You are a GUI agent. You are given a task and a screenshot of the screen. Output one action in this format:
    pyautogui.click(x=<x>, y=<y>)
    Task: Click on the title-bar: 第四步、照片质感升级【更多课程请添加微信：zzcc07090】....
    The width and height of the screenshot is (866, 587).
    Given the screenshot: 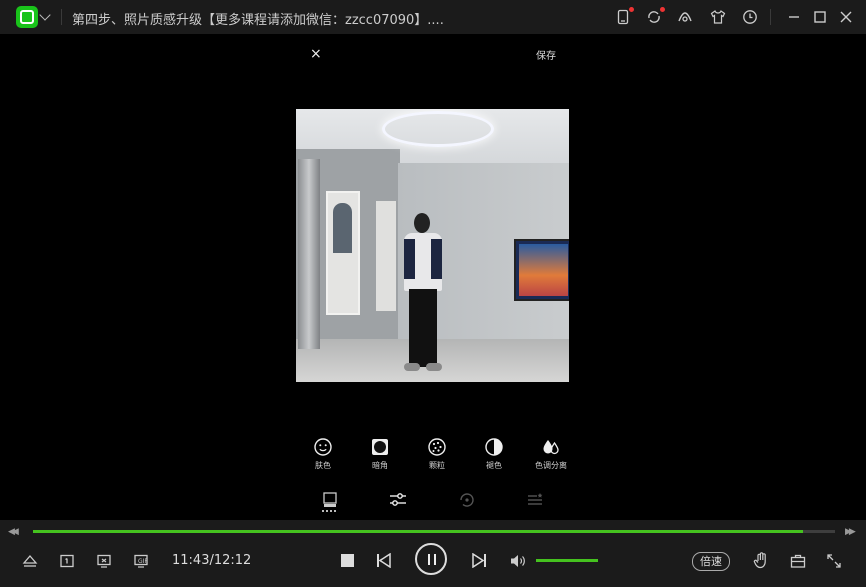 What is the action you would take?
    pyautogui.click(x=433, y=17)
    